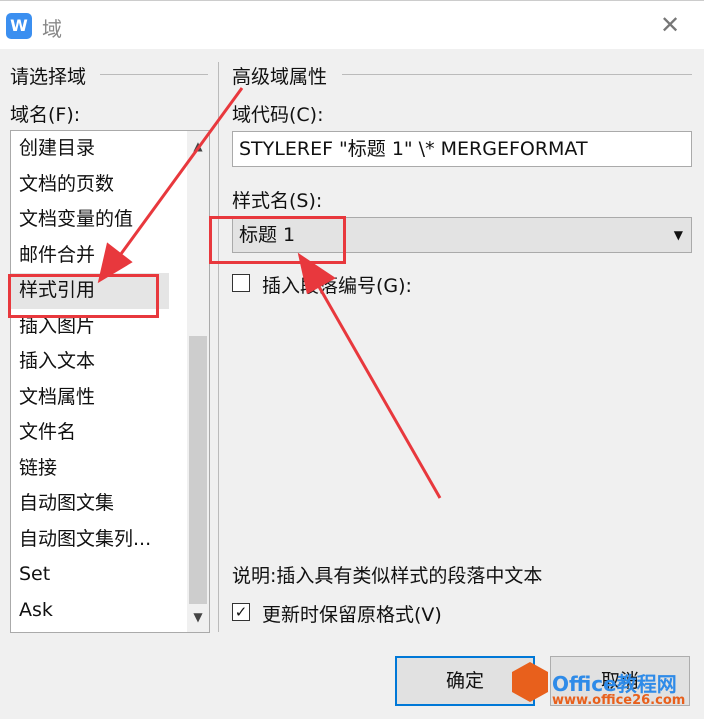 The image size is (704, 719). I want to click on watermark-url: www.office26.com, so click(619, 700).